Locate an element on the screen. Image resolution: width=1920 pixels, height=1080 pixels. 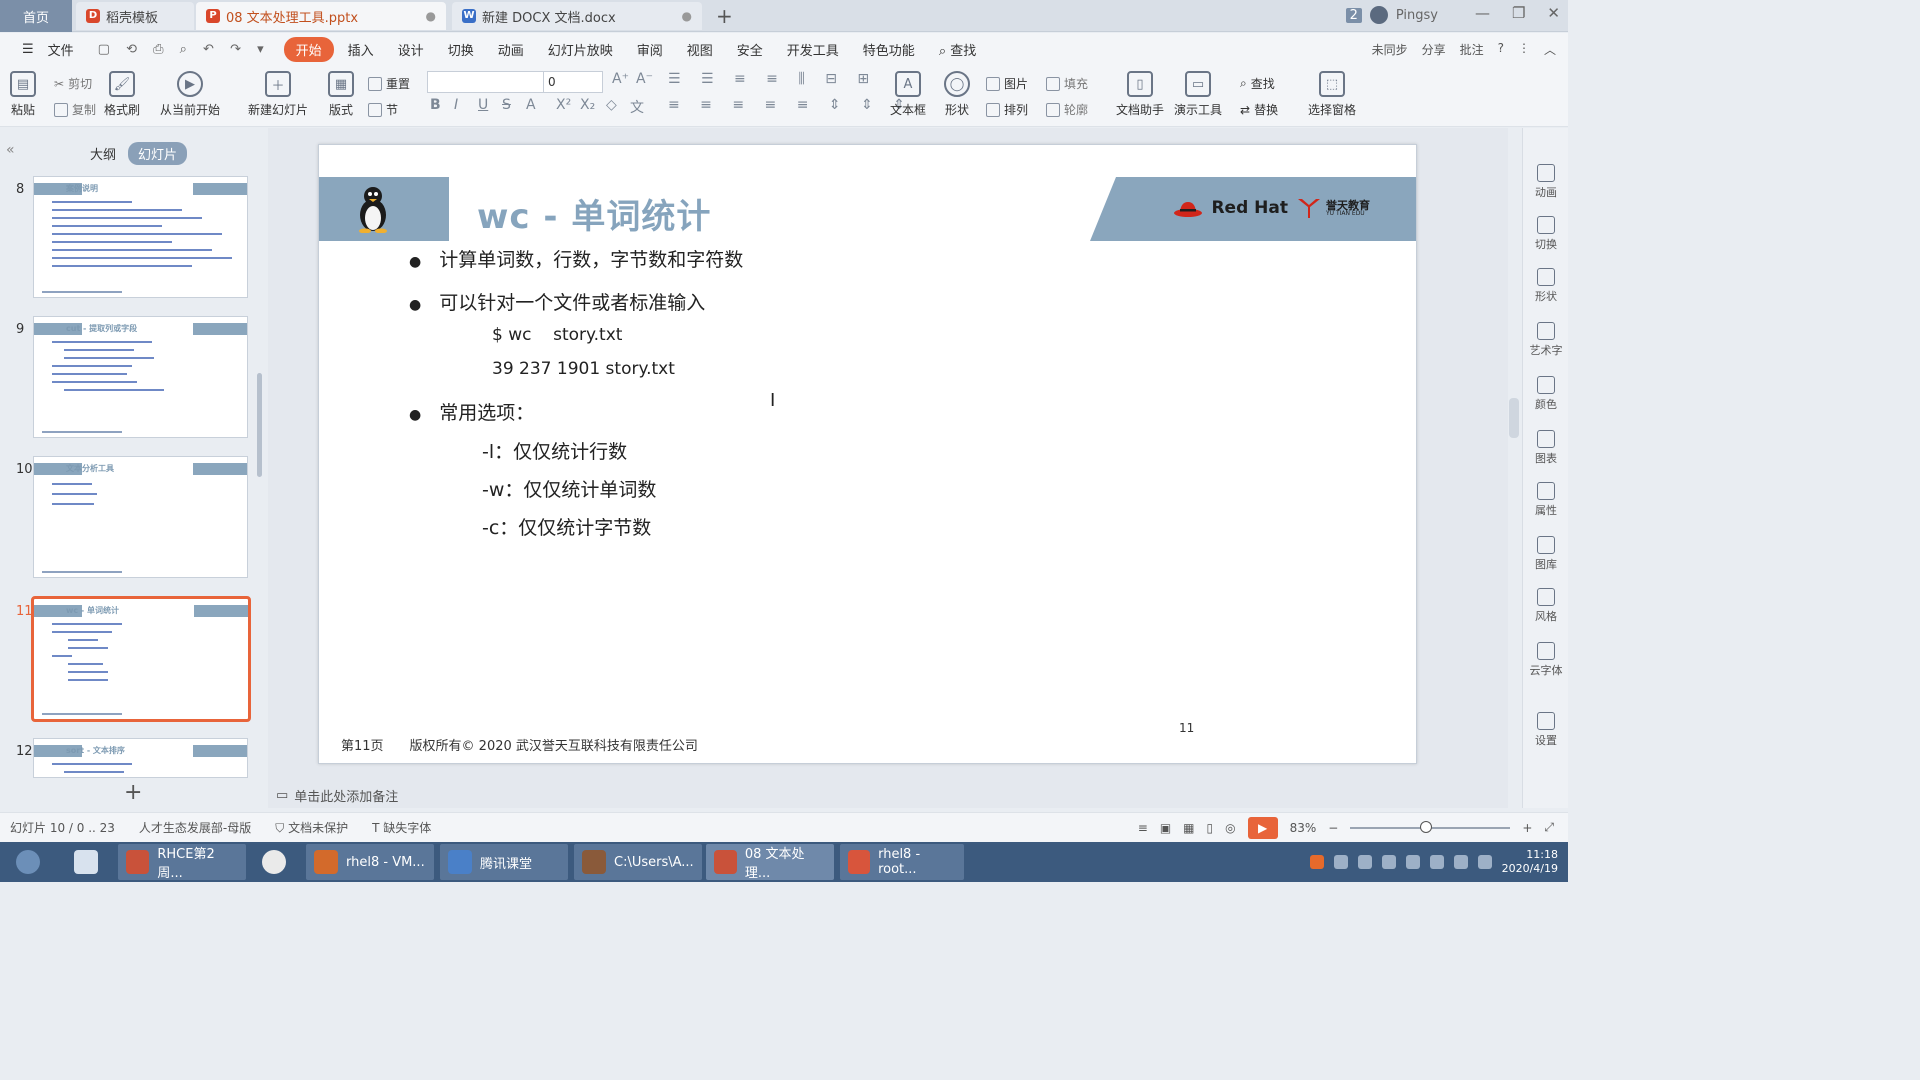
tab-slides: 幻灯片 is located at coordinates (158, 153).